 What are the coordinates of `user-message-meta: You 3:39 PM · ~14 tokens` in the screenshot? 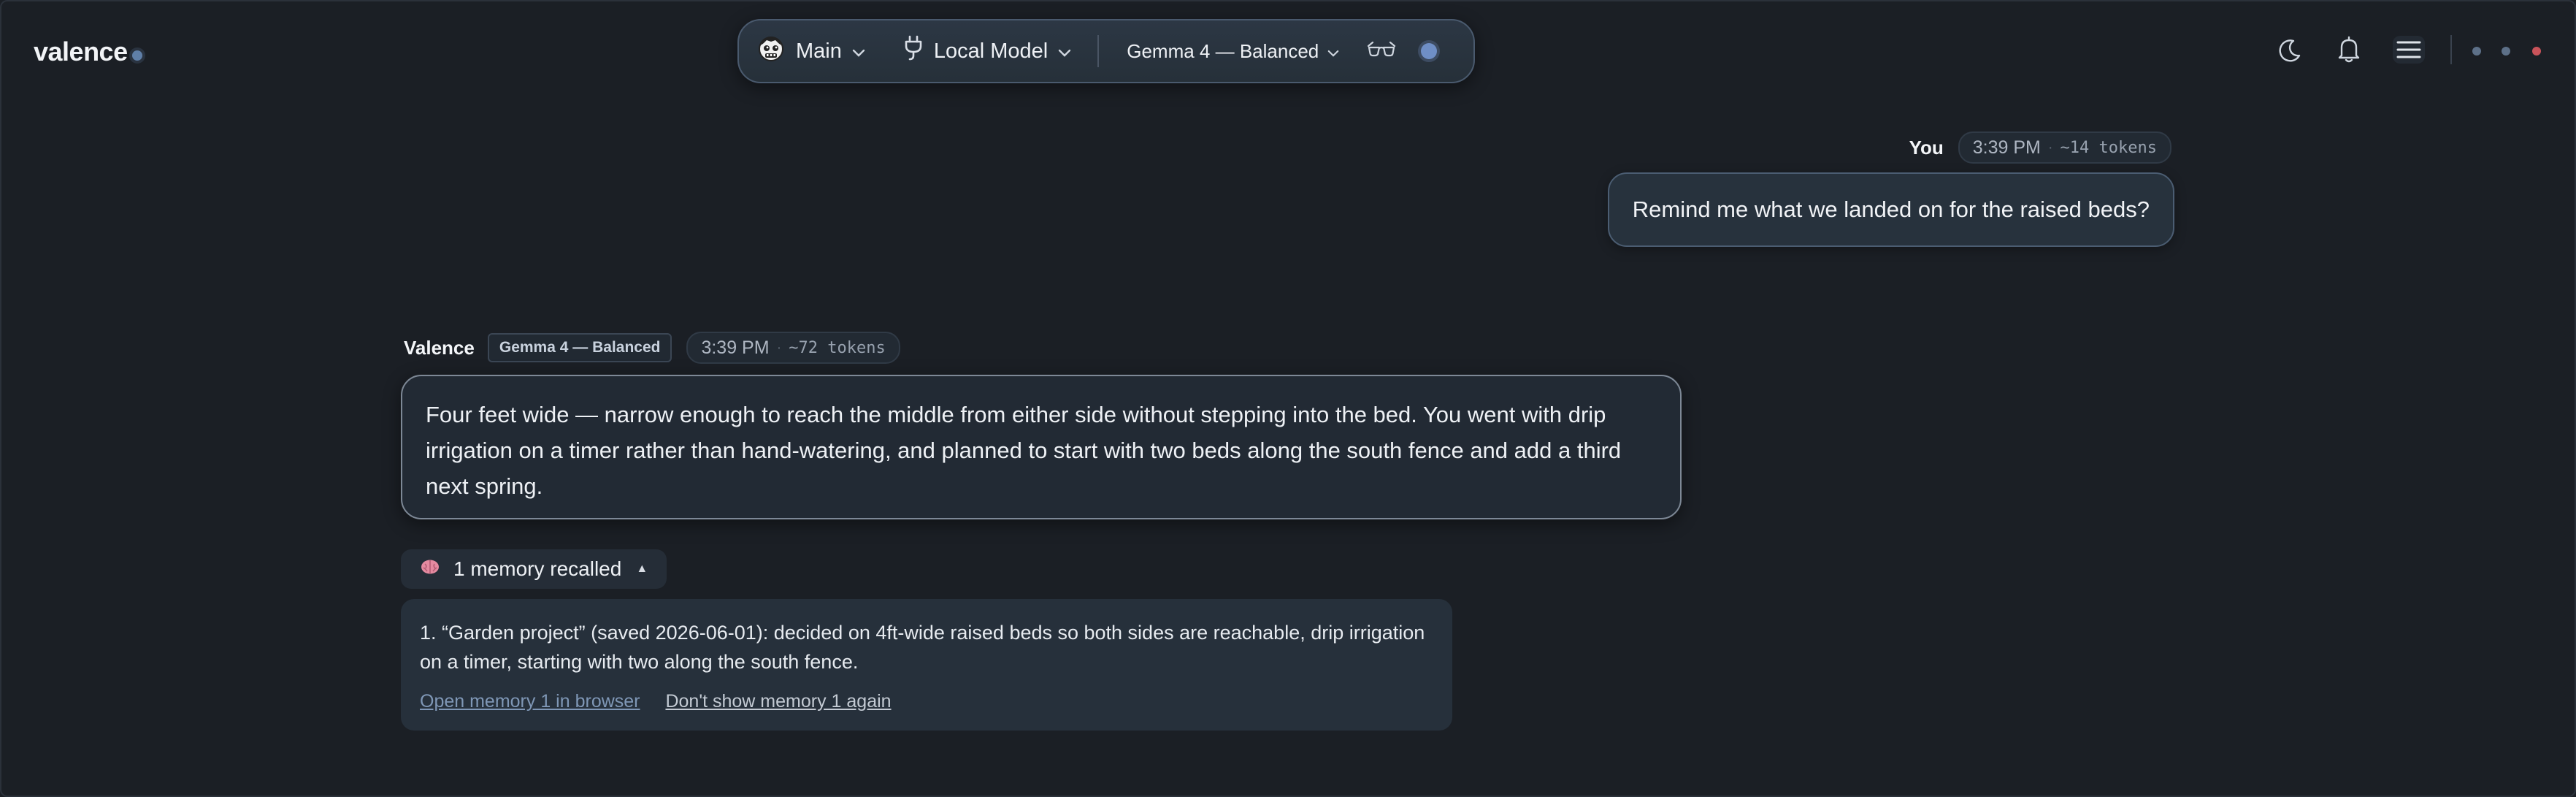 It's located at (2040, 147).